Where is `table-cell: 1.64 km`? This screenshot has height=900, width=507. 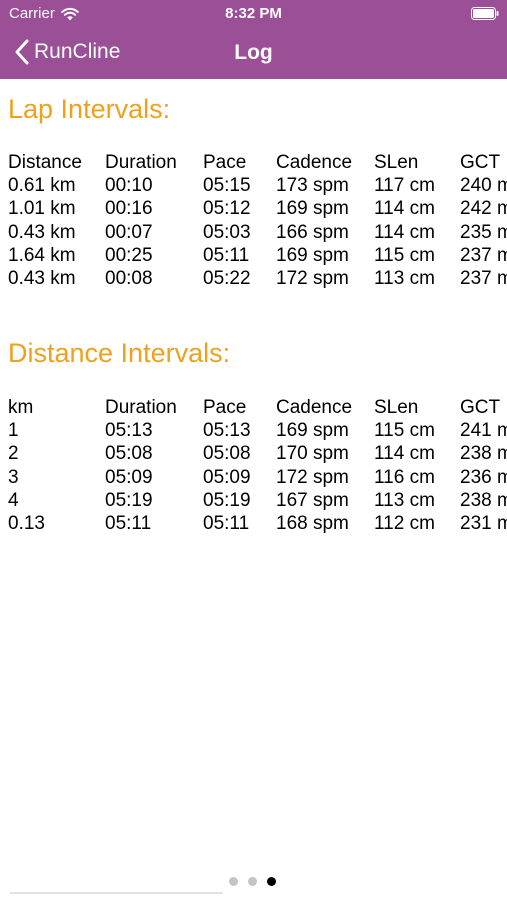
table-cell: 1.64 km is located at coordinates (42, 255).